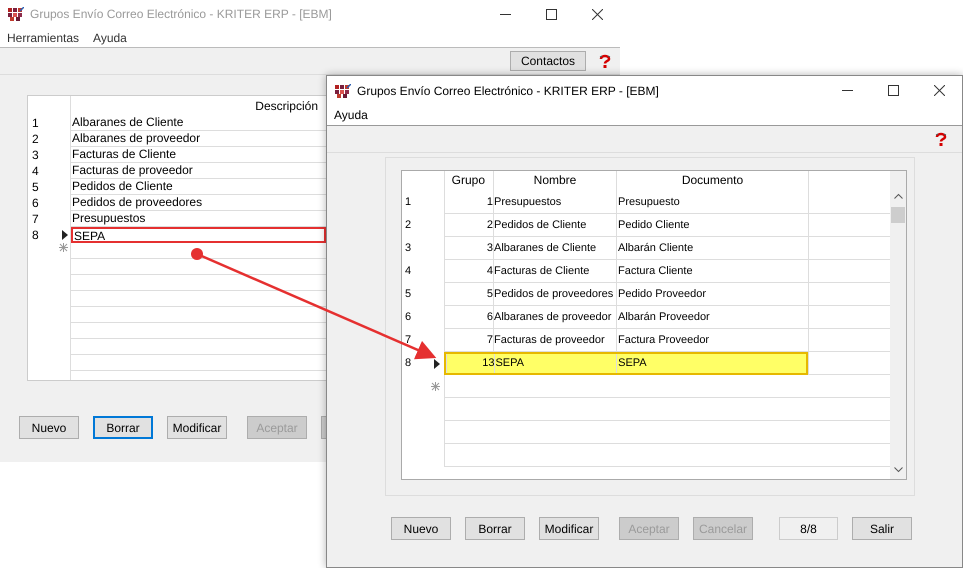 This screenshot has width=963, height=568. I want to click on table-cell: 2, so click(468, 225).